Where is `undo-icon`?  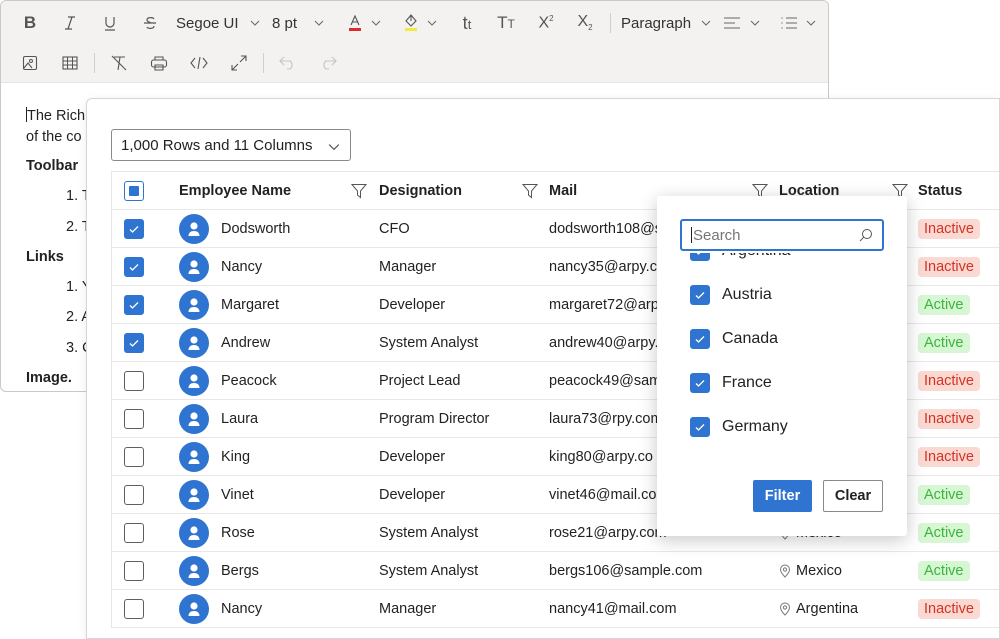 undo-icon is located at coordinates (286, 63).